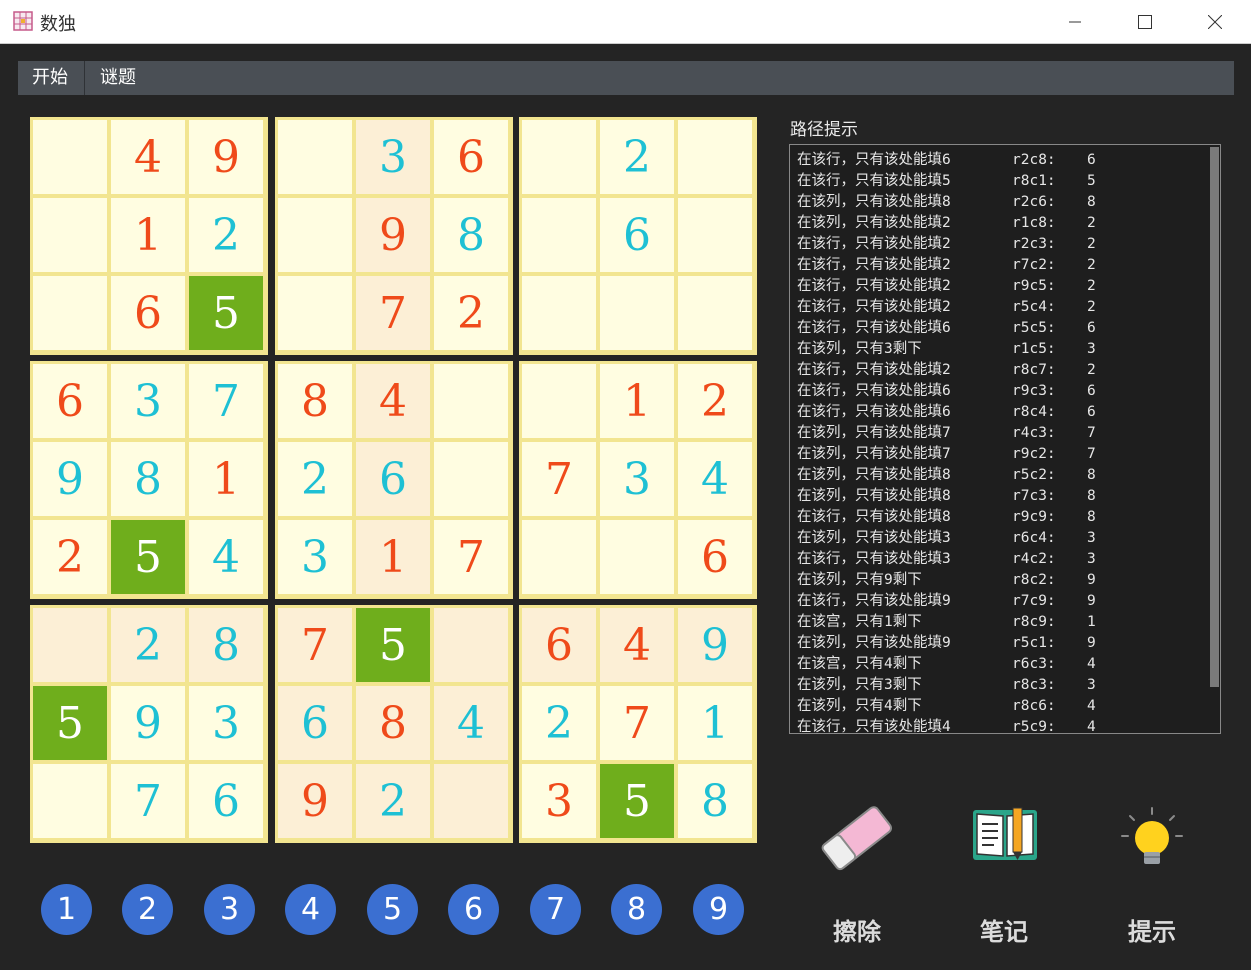 This screenshot has height=970, width=1251. I want to click on number-button-7: 7, so click(555, 909).